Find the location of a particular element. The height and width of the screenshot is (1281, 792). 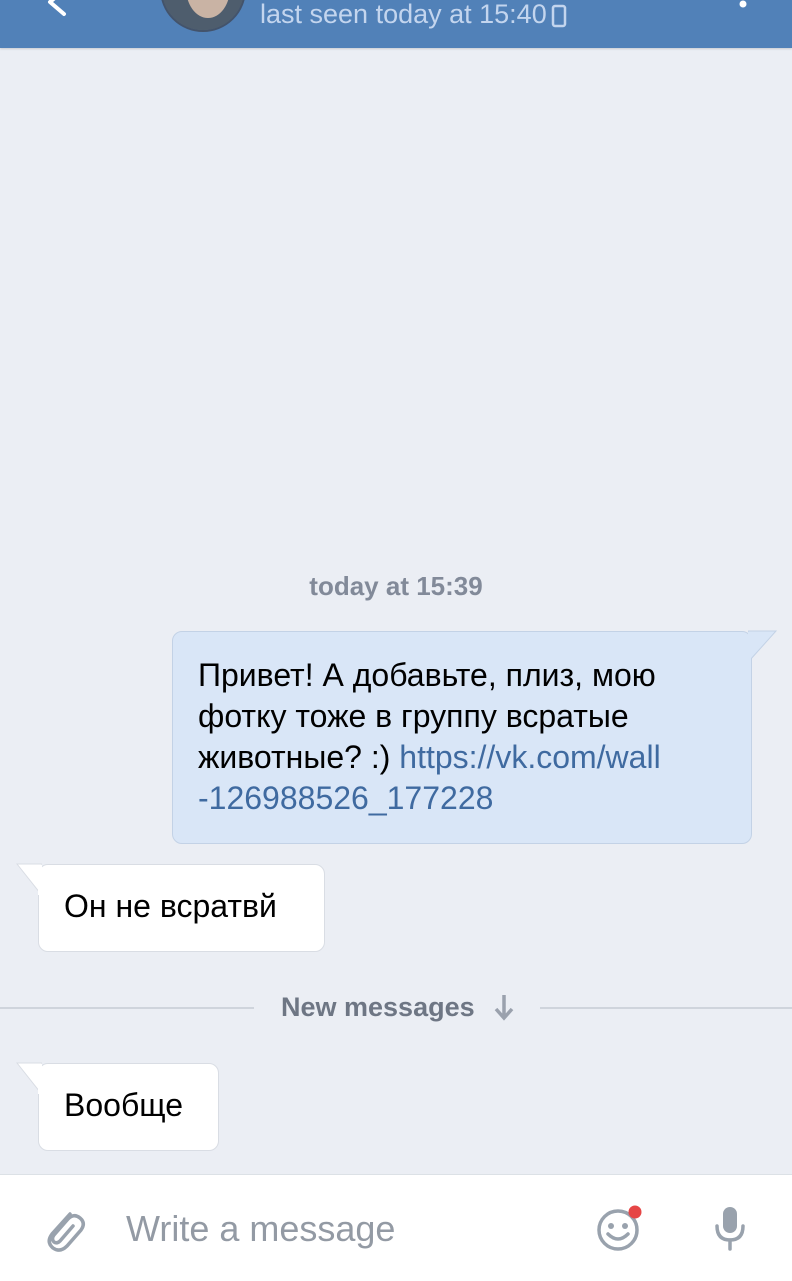

back-arrow-icon is located at coordinates (60, 9).